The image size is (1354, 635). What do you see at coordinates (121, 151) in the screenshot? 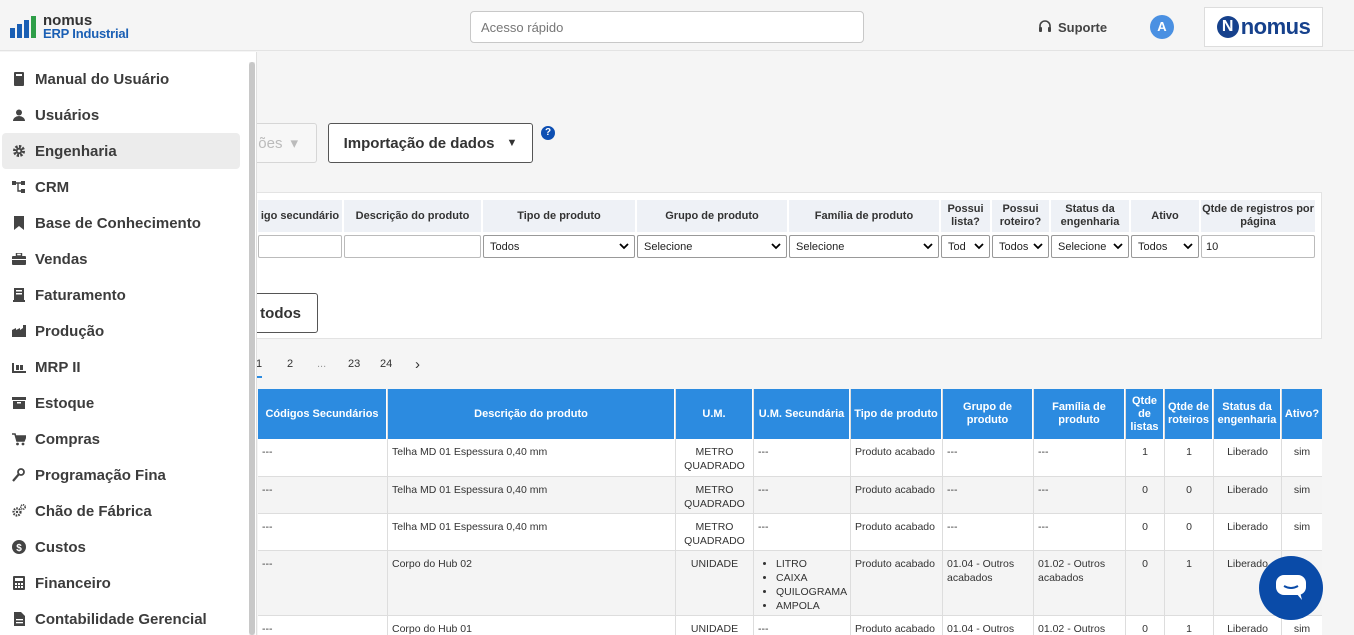
I see `sidebar-item-engineering: Engenharia` at bounding box center [121, 151].